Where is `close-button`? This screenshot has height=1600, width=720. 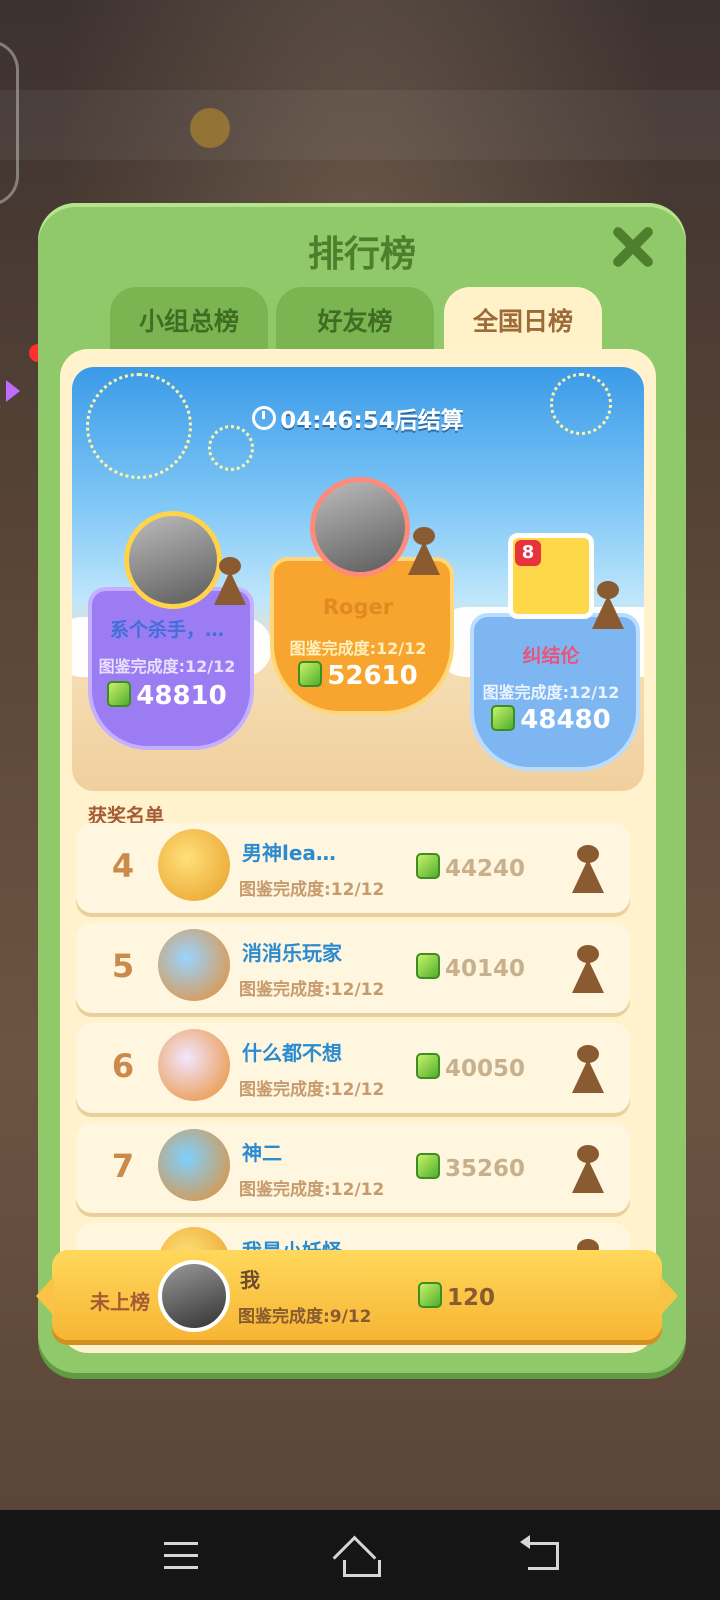
close-button is located at coordinates (632, 247).